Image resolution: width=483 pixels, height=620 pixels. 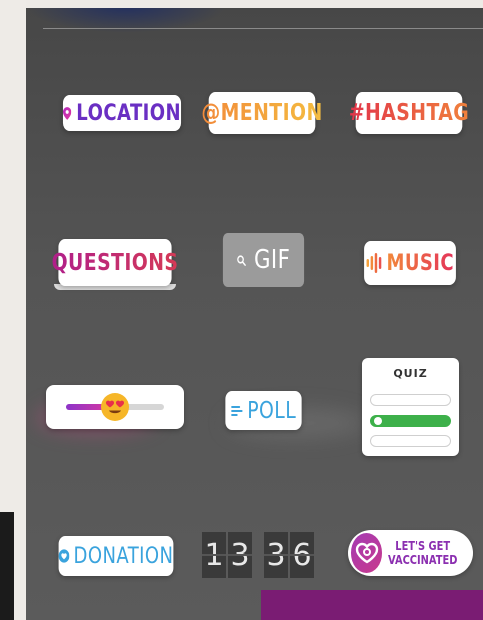 I want to click on countdown-digit: 6, so click(x=302, y=555).